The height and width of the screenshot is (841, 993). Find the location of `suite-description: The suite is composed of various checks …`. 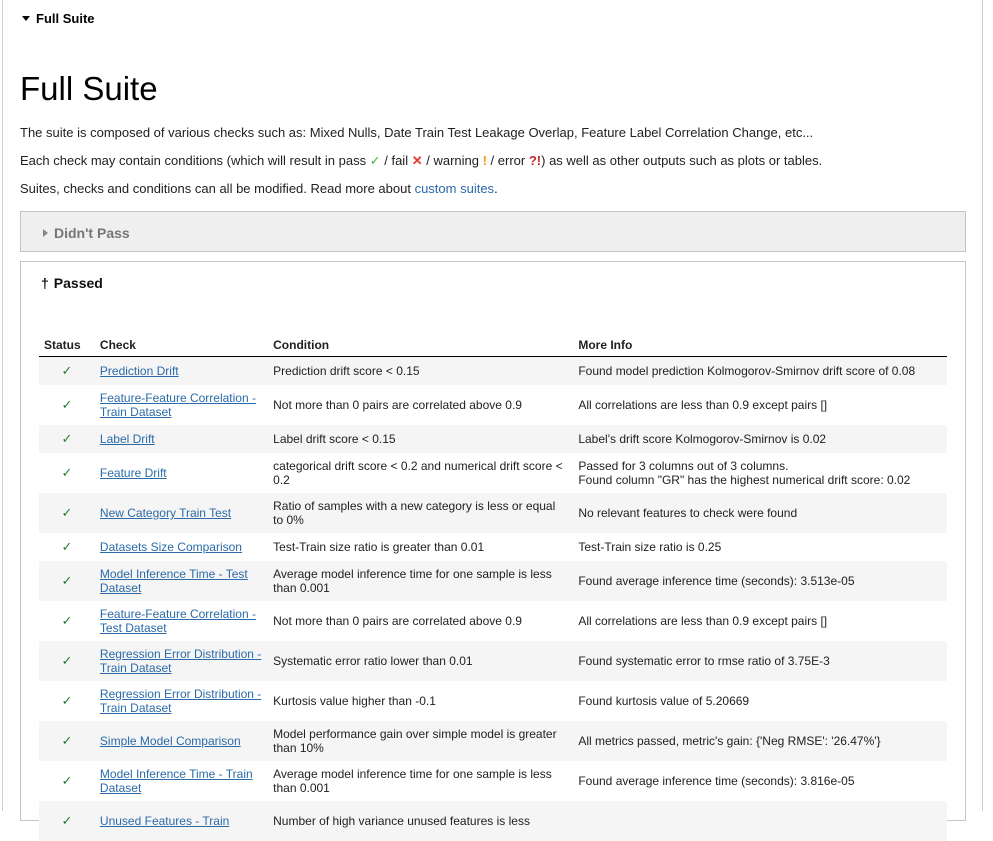

suite-description: The suite is composed of various checks … is located at coordinates (417, 132).